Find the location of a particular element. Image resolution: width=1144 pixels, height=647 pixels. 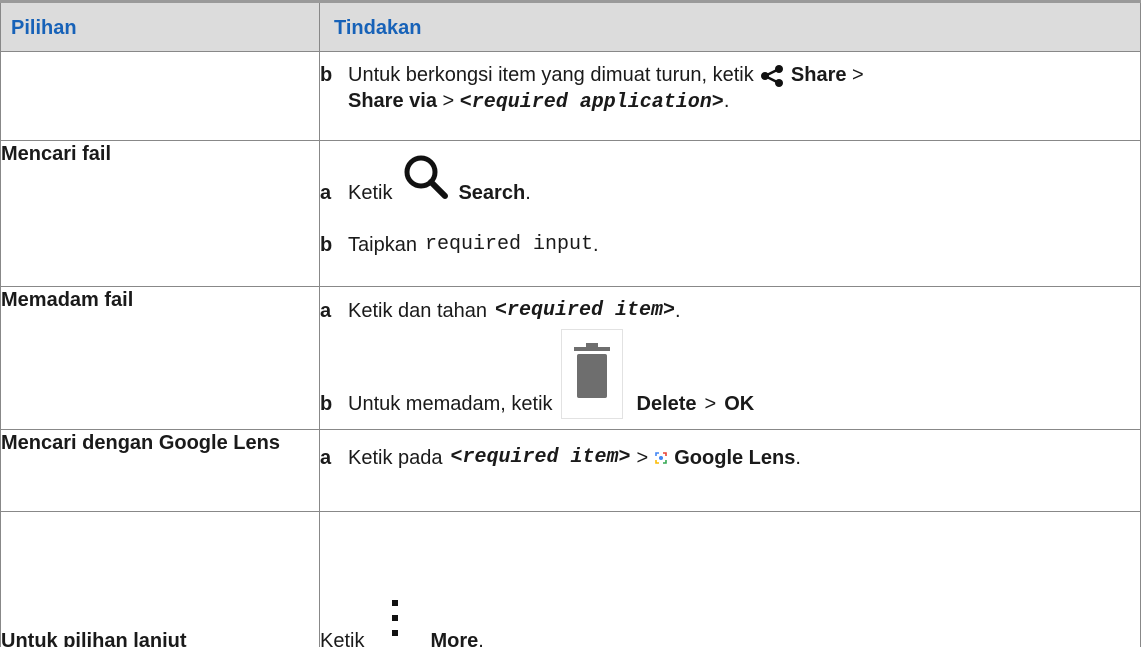

header-pilihan: Pilihan is located at coordinates (160, 26).